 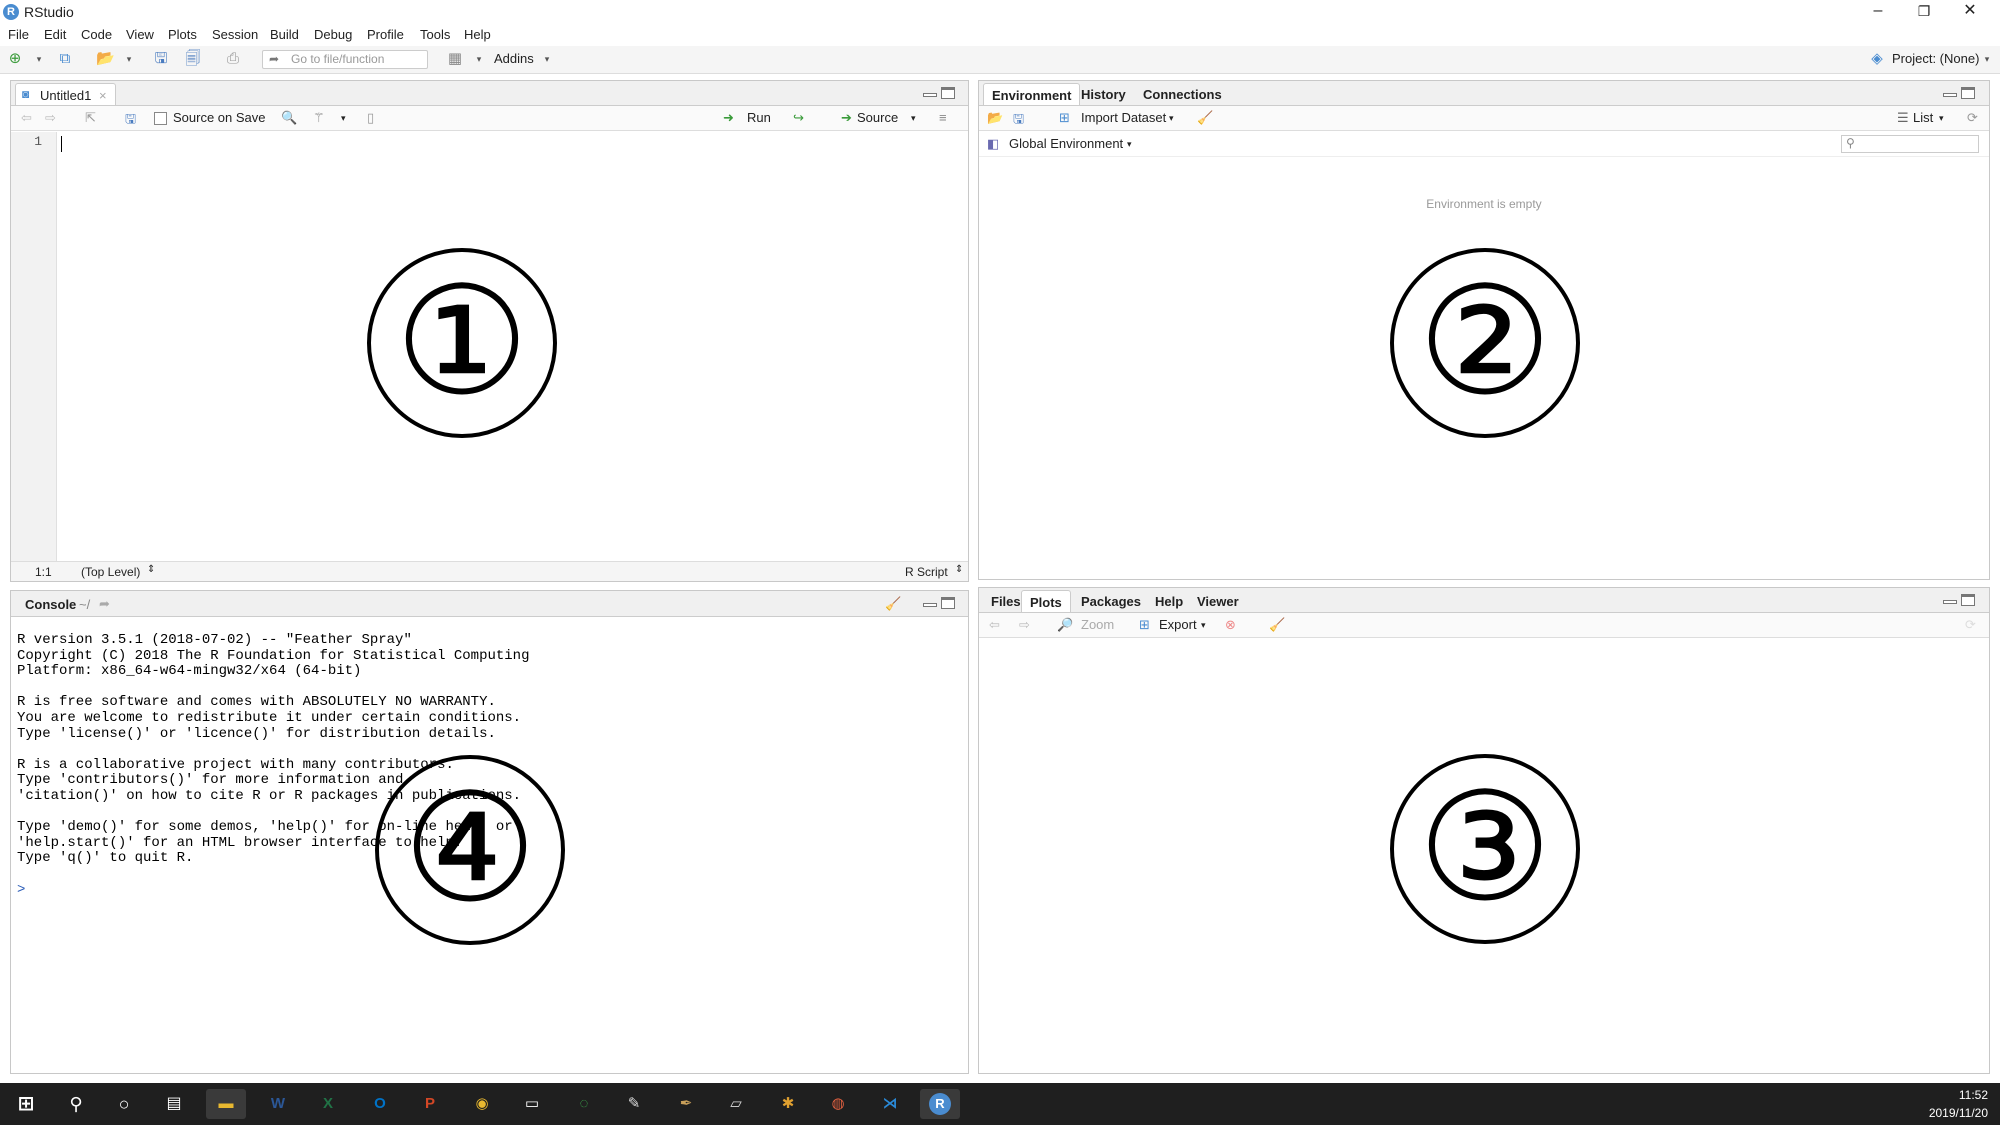 What do you see at coordinates (1103, 94) in the screenshot?
I see `tab-history: History` at bounding box center [1103, 94].